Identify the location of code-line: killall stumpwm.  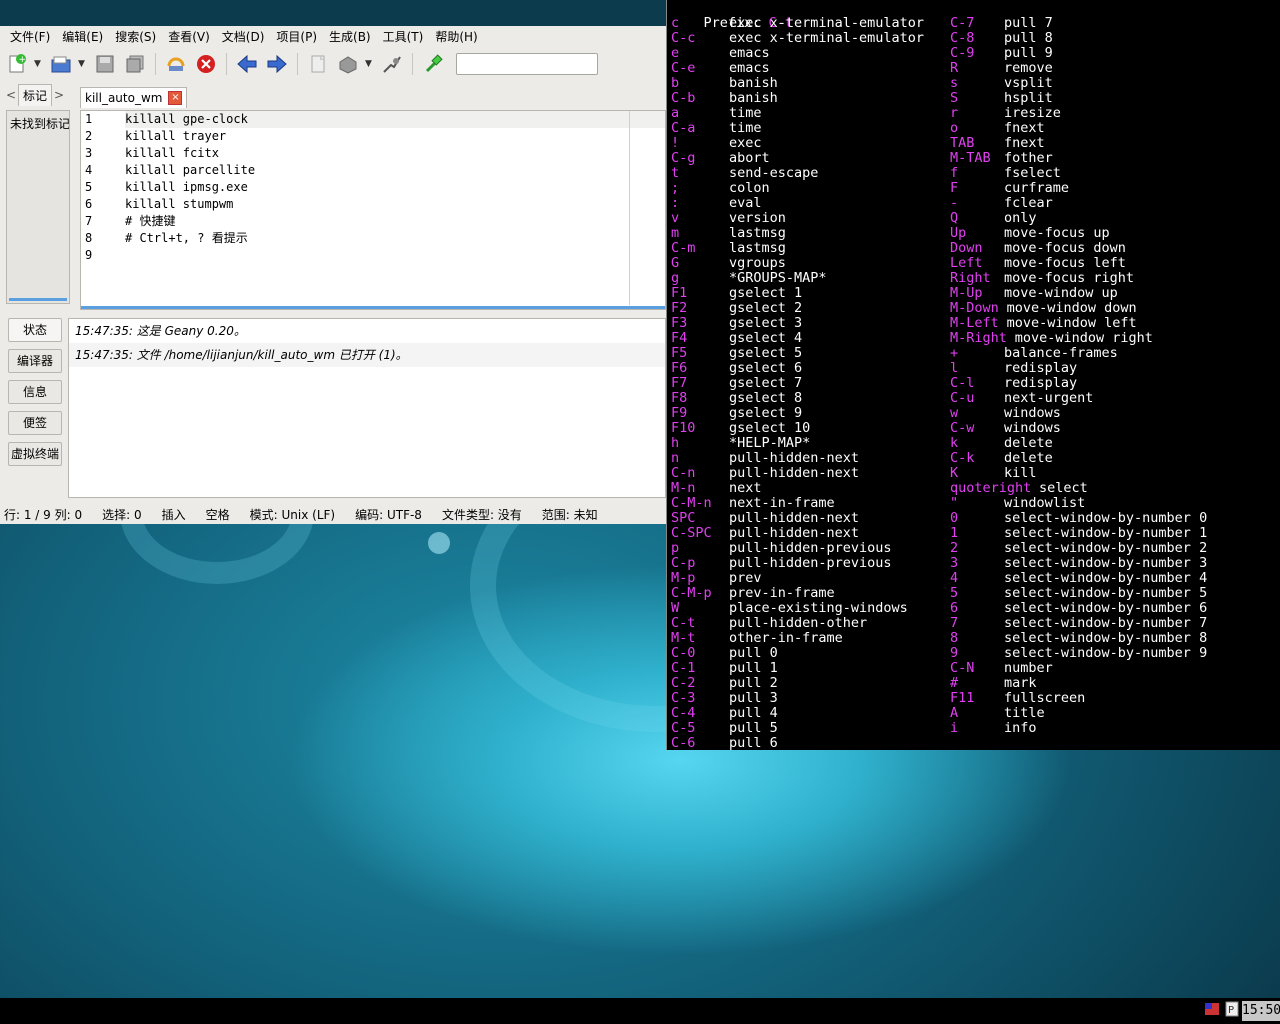
(395, 204).